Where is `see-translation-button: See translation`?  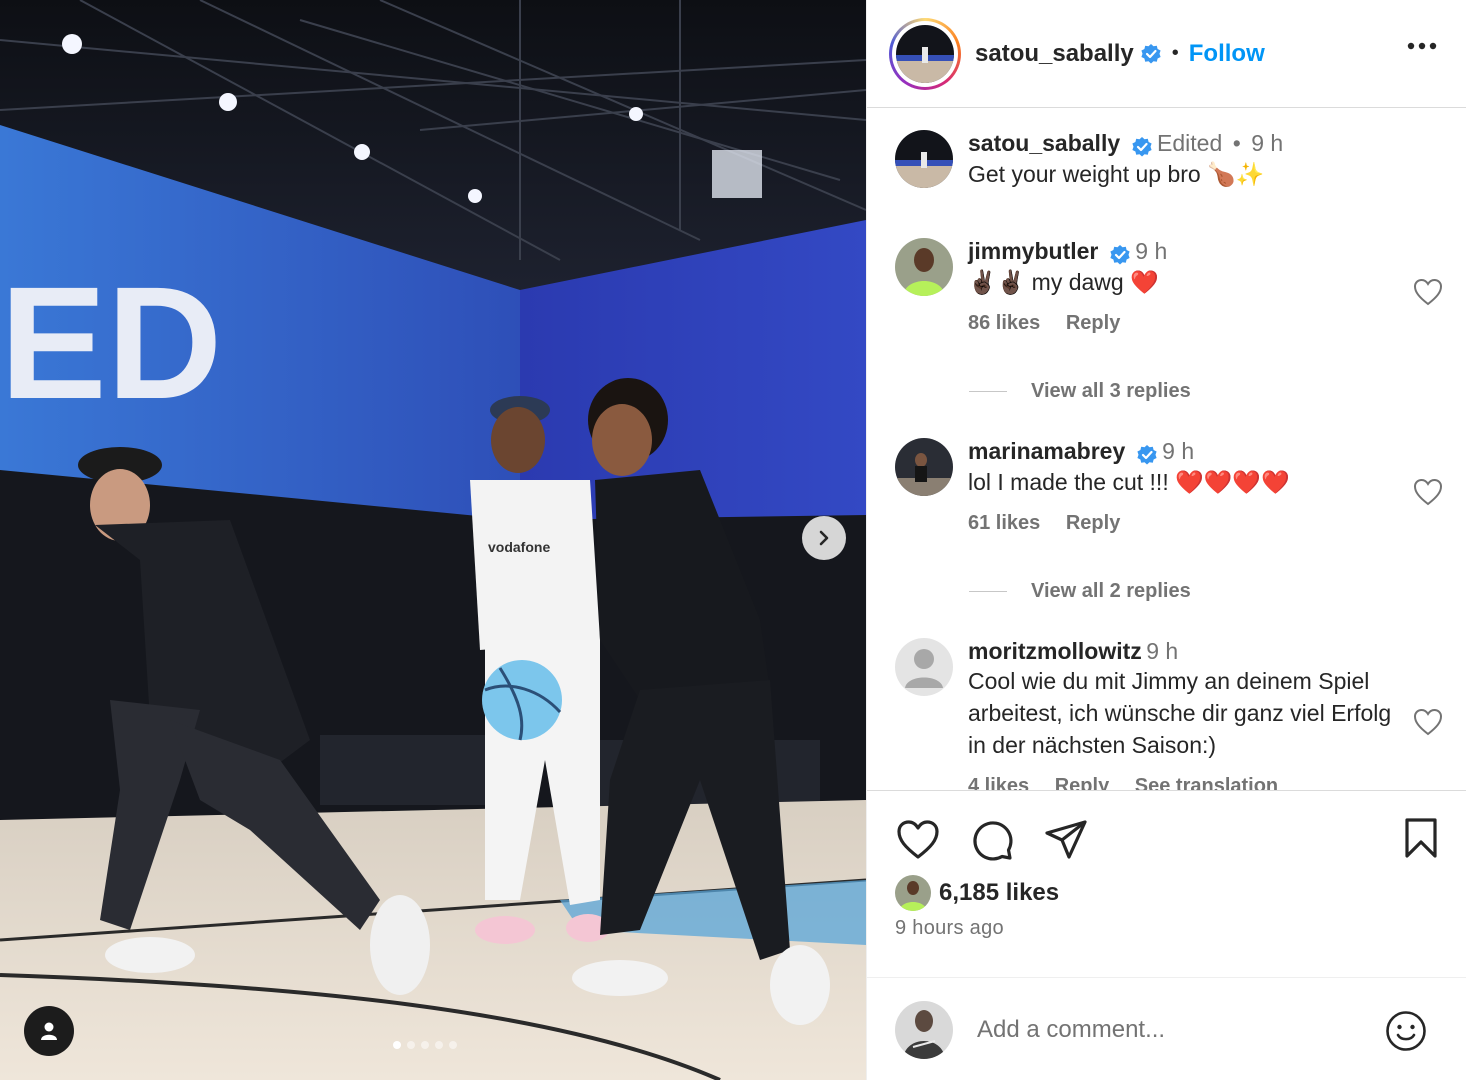 see-translation-button: See translation is located at coordinates (1206, 782).